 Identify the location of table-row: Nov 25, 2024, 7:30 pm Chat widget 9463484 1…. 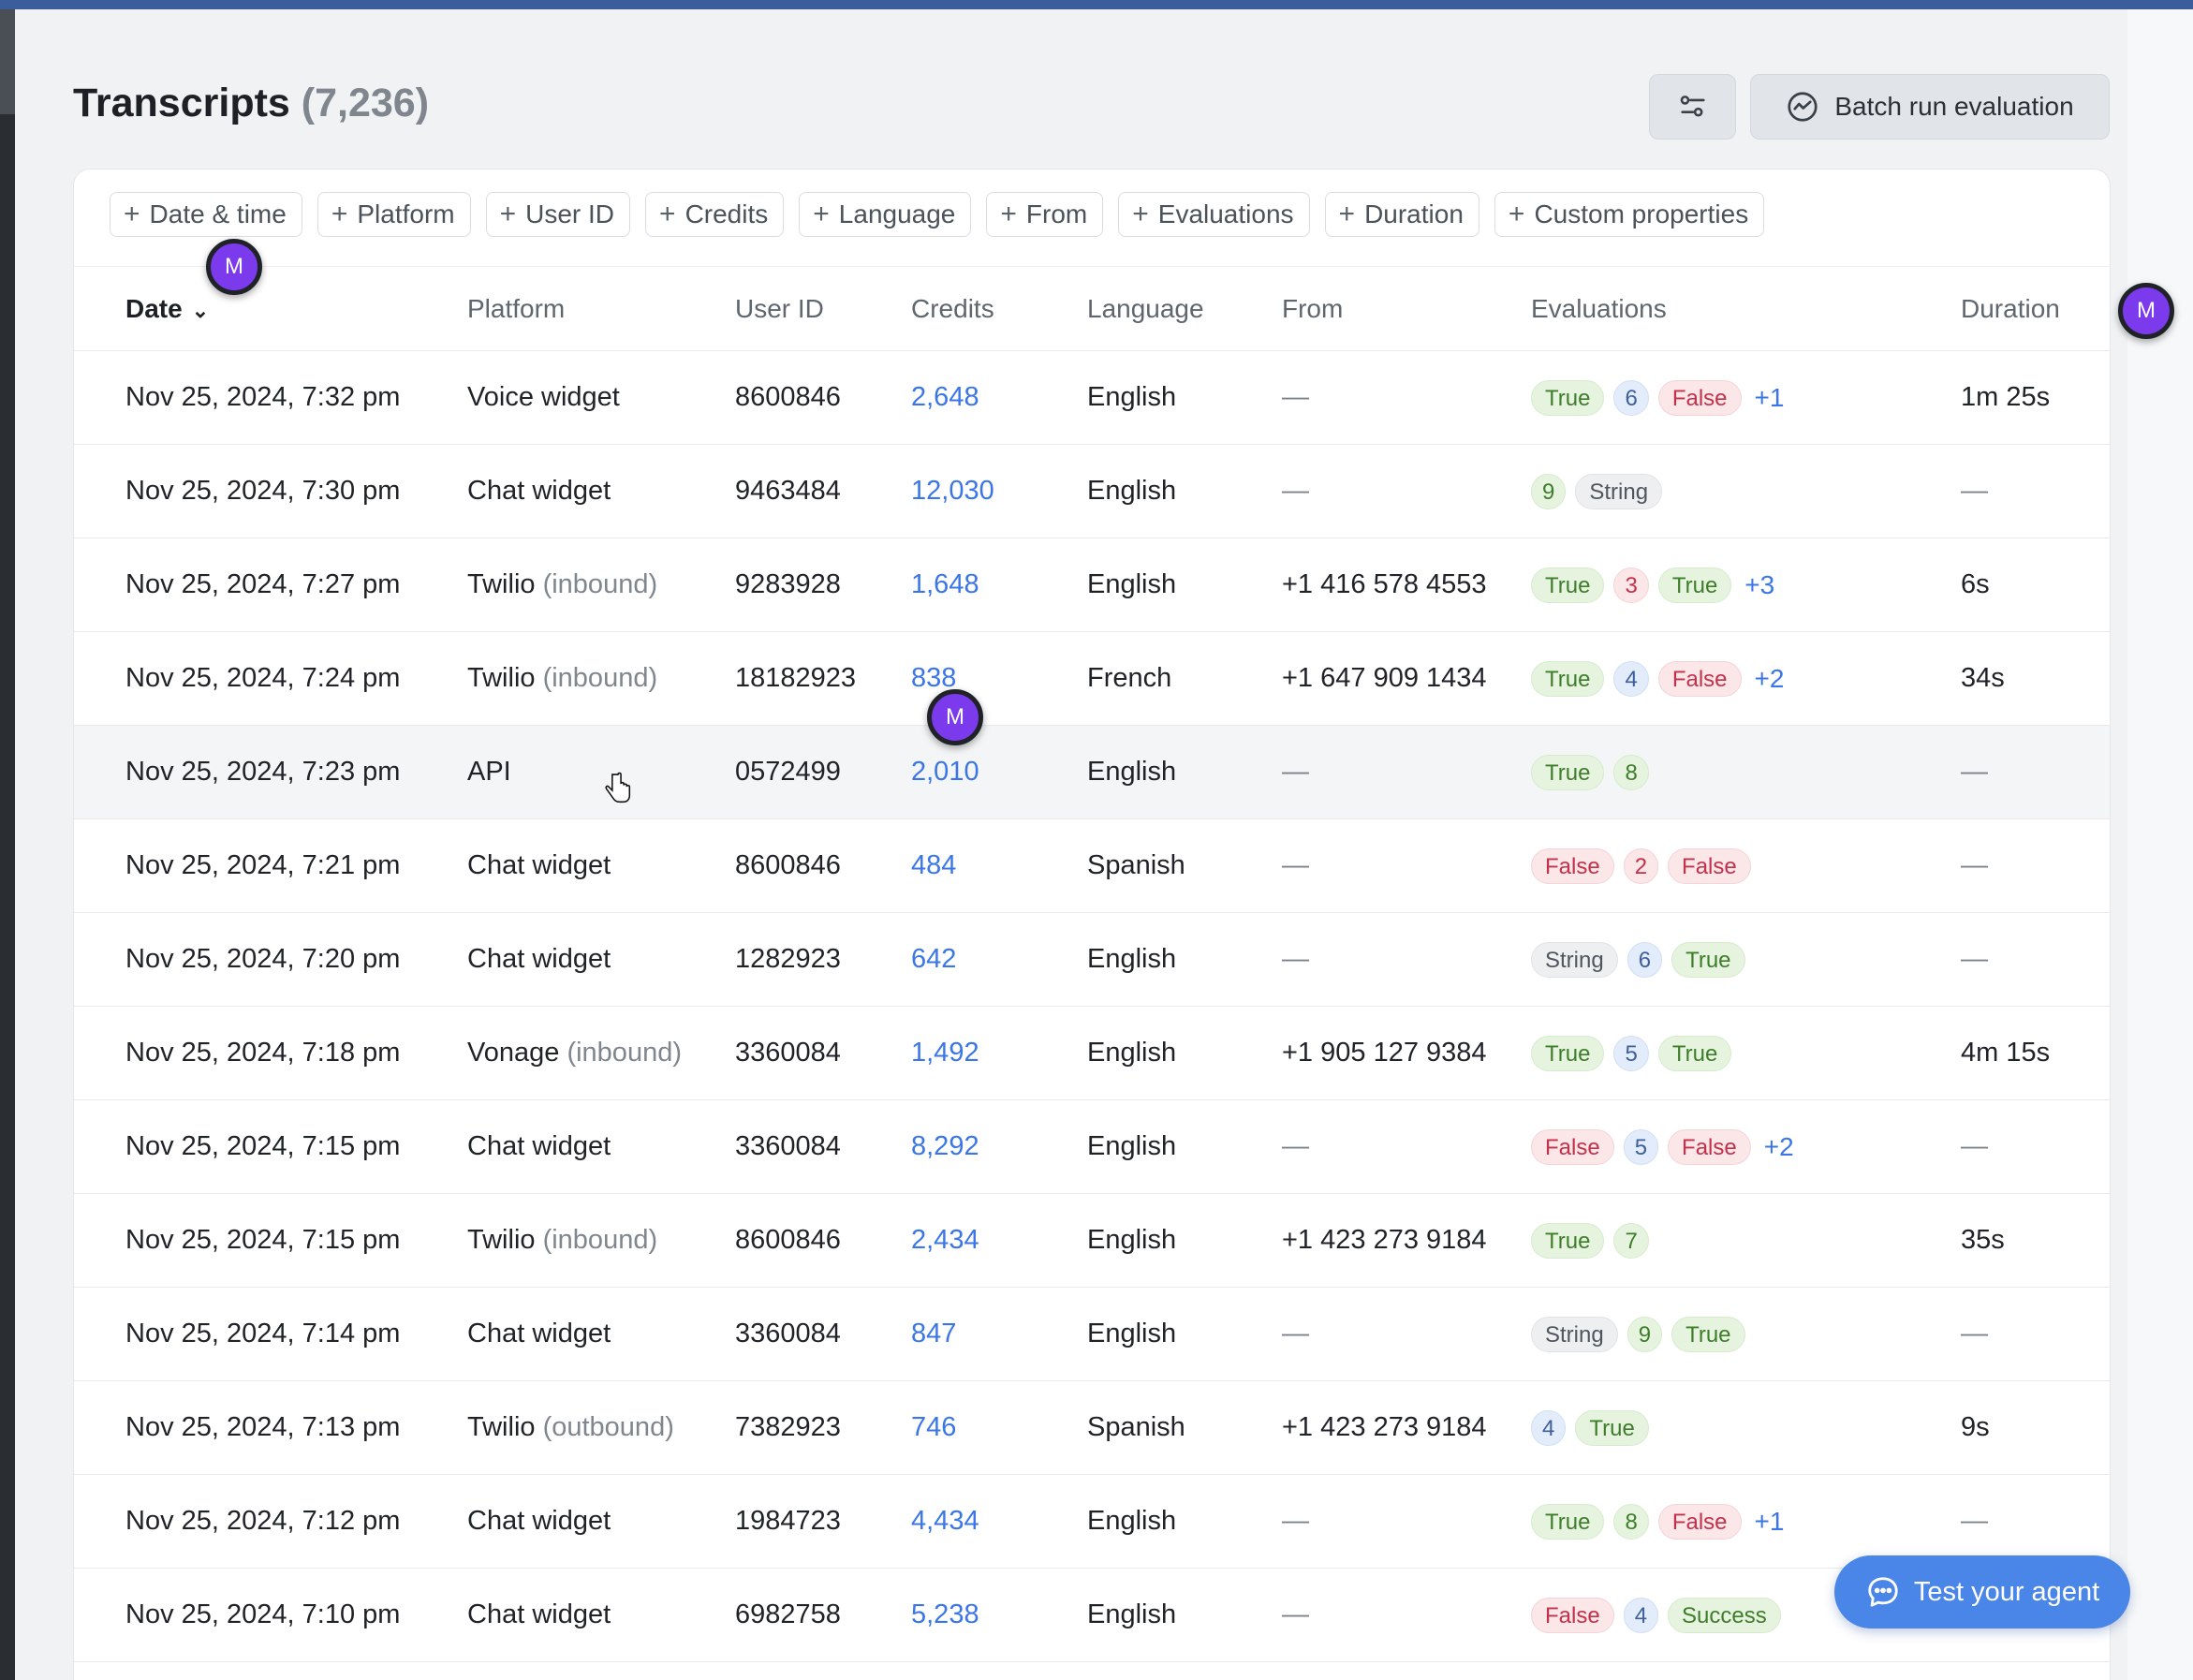
(1092, 491).